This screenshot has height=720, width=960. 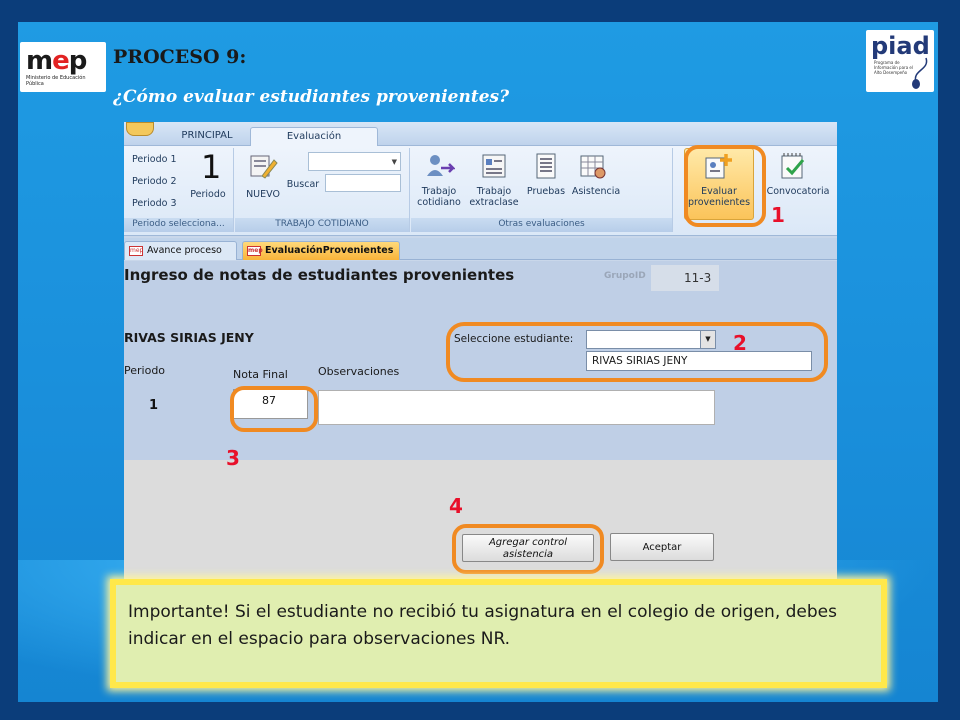 What do you see at coordinates (140, 129) in the screenshot?
I see `office-orb-button` at bounding box center [140, 129].